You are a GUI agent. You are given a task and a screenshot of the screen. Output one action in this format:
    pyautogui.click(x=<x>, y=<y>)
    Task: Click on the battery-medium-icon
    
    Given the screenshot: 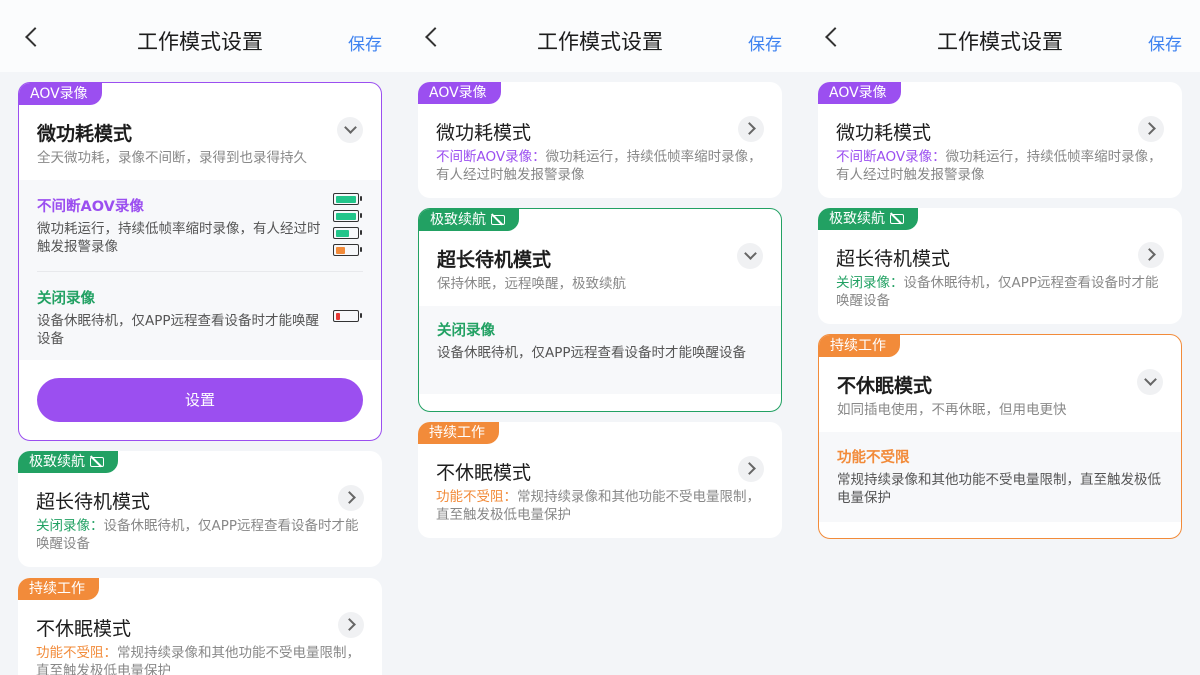 What is the action you would take?
    pyautogui.click(x=347, y=233)
    